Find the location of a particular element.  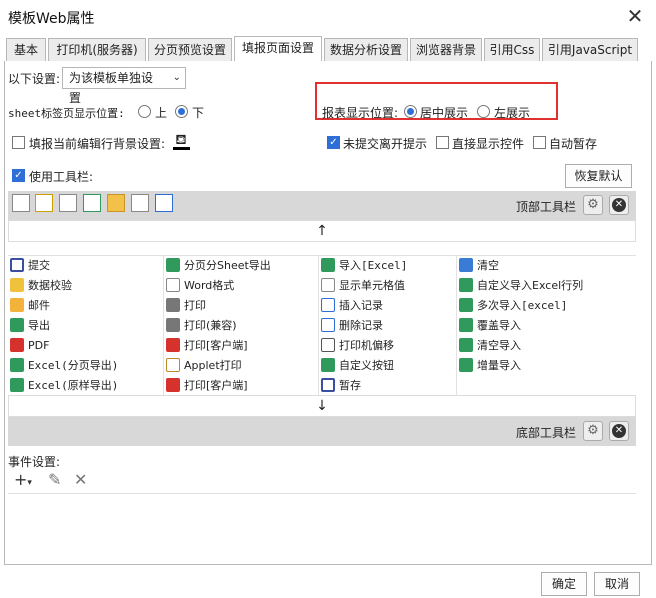

window-icon is located at coordinates (164, 203).